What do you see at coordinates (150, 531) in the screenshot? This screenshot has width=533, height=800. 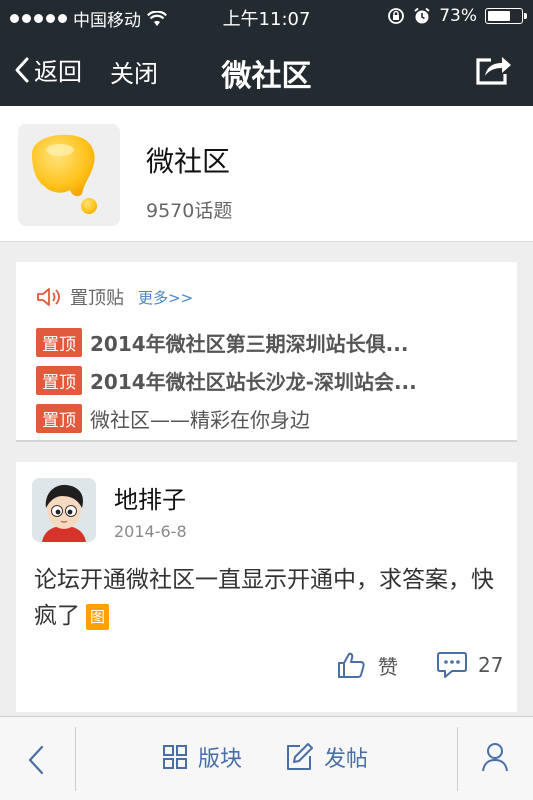 I see `post-date: 2014-6-8` at bounding box center [150, 531].